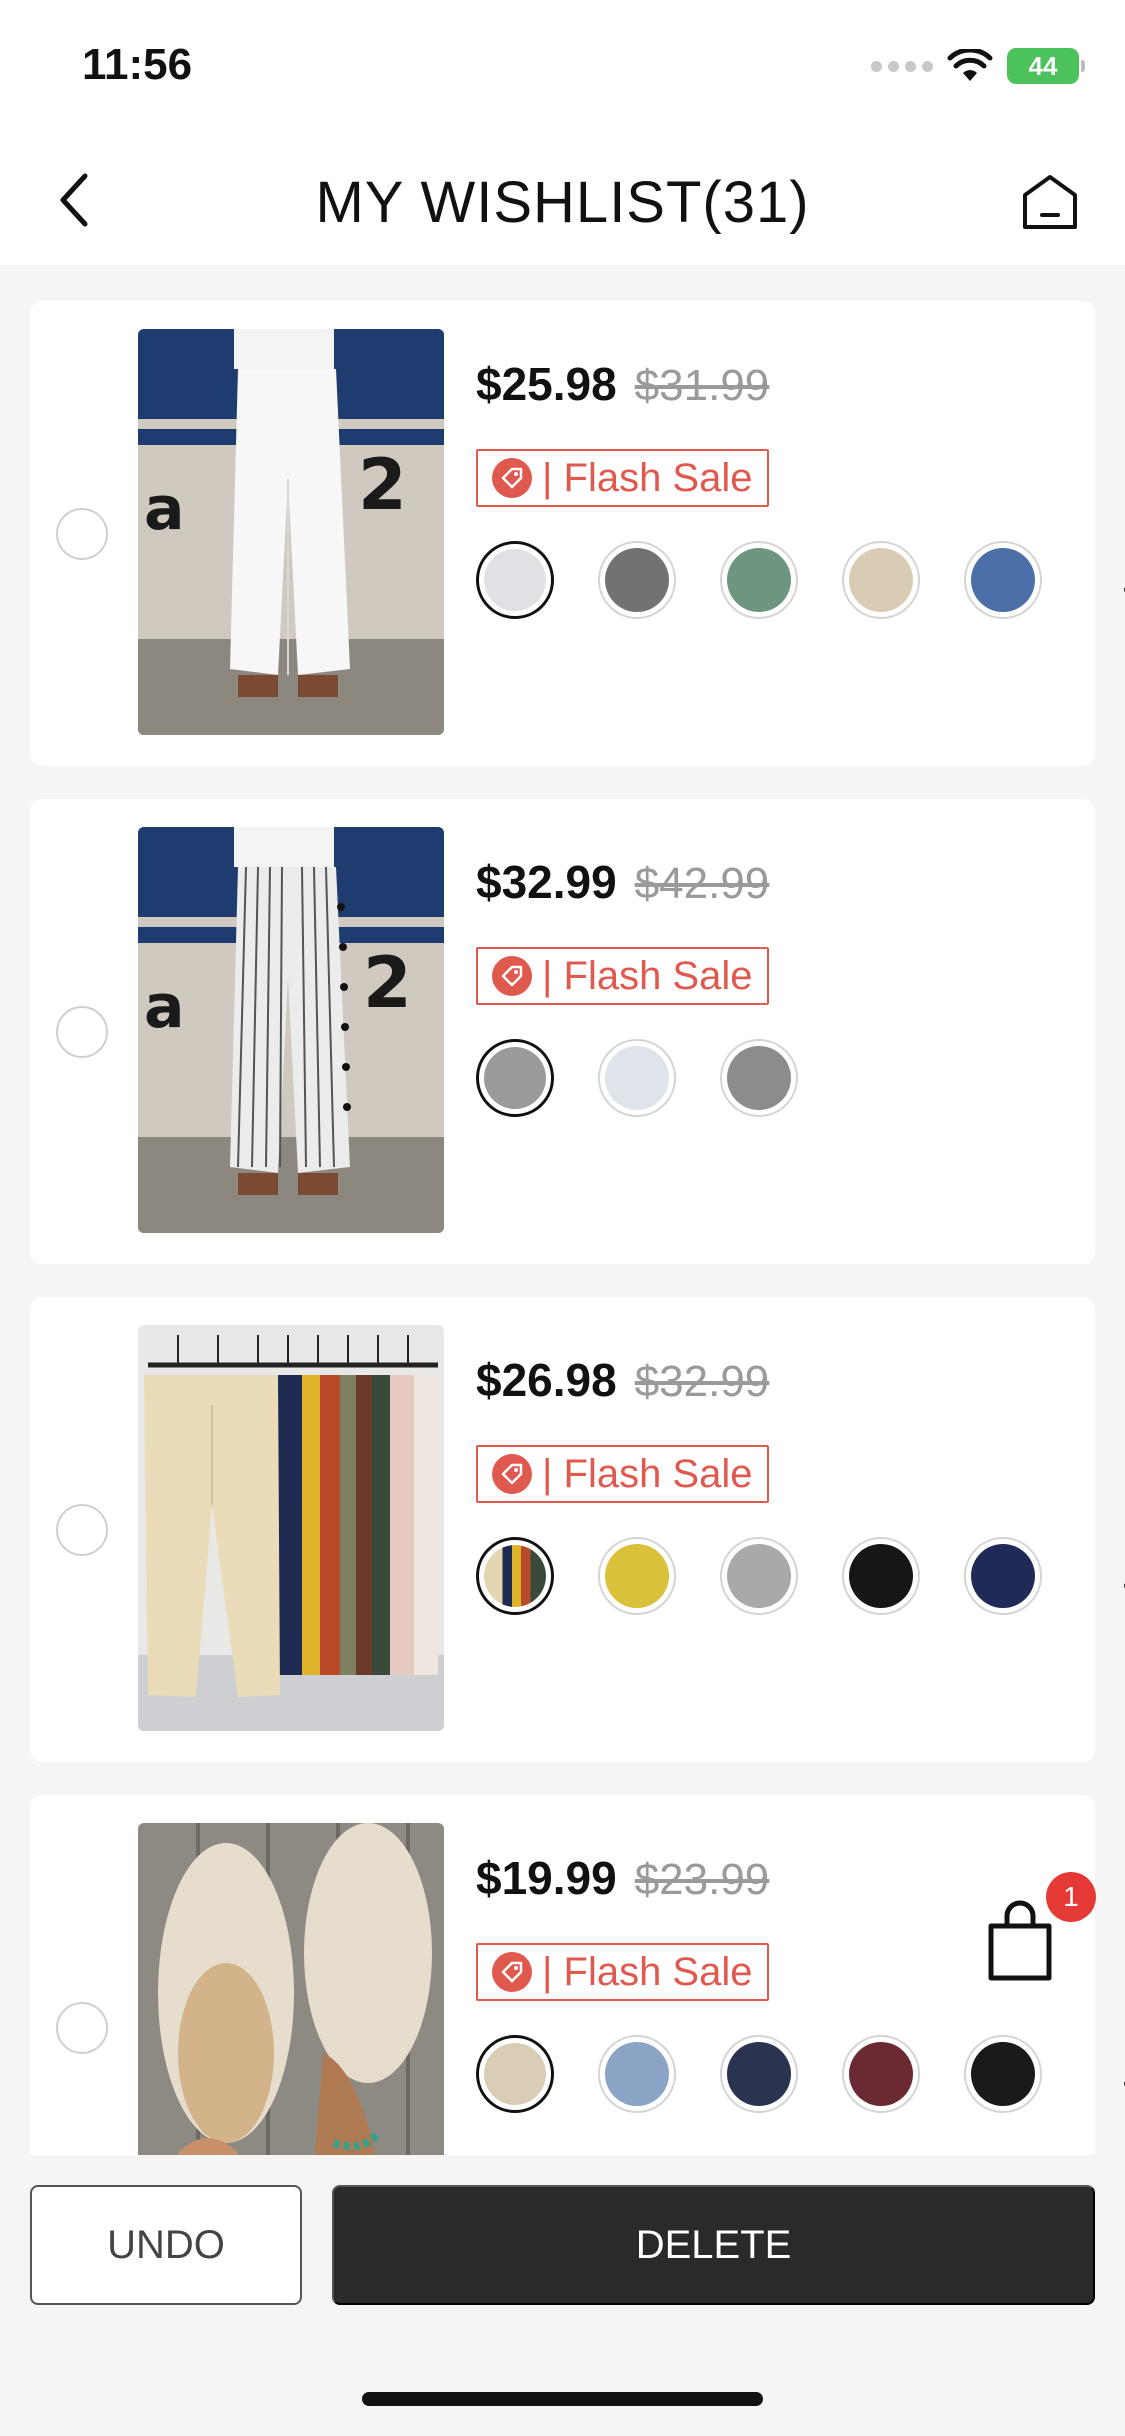 This screenshot has height=2436, width=1125. Describe the element at coordinates (622, 1878) in the screenshot. I see `price-row: $19.99 $23.99` at that location.